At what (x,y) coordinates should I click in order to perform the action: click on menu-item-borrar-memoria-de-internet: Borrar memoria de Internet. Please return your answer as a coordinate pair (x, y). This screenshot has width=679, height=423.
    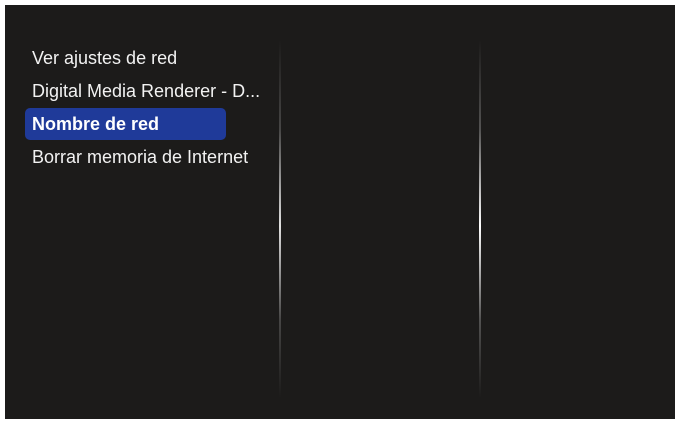
    Looking at the image, I should click on (152, 157).